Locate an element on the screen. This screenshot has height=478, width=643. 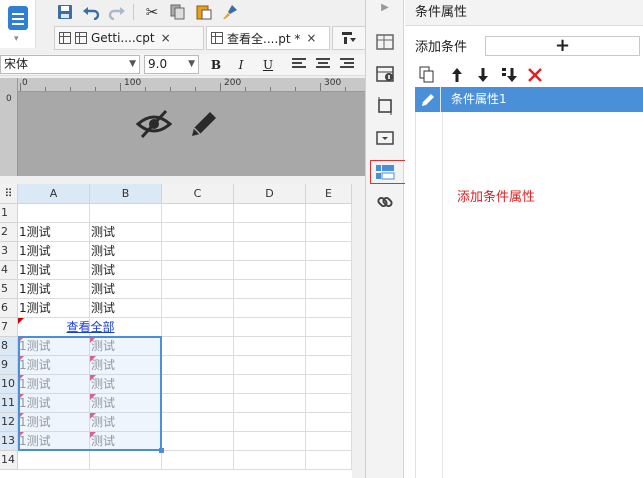
row-header: 12 is located at coordinates (9, 422).